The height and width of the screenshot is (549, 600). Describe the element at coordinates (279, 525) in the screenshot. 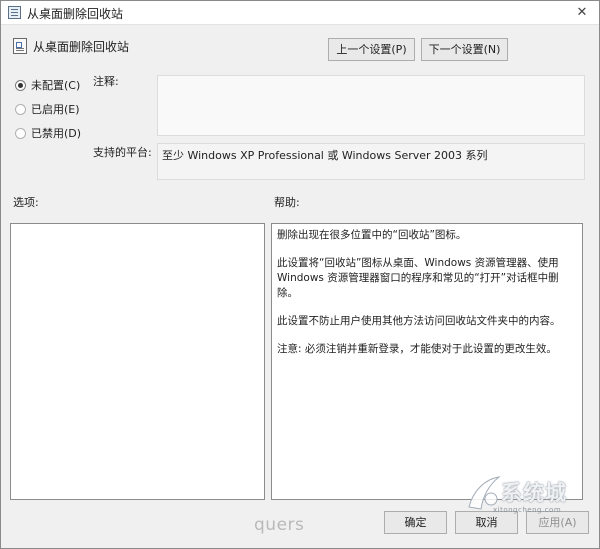

I see `quers-watermark: quers` at that location.